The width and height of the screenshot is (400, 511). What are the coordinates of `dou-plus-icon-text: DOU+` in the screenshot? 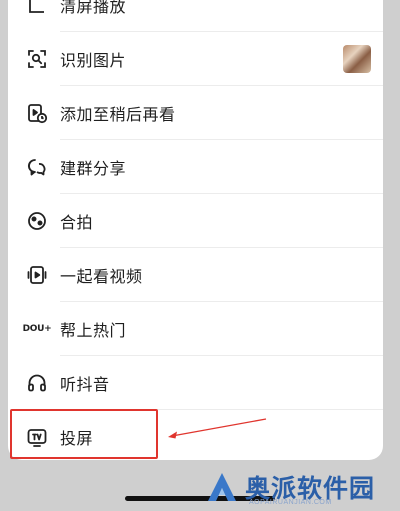 It's located at (37, 329).